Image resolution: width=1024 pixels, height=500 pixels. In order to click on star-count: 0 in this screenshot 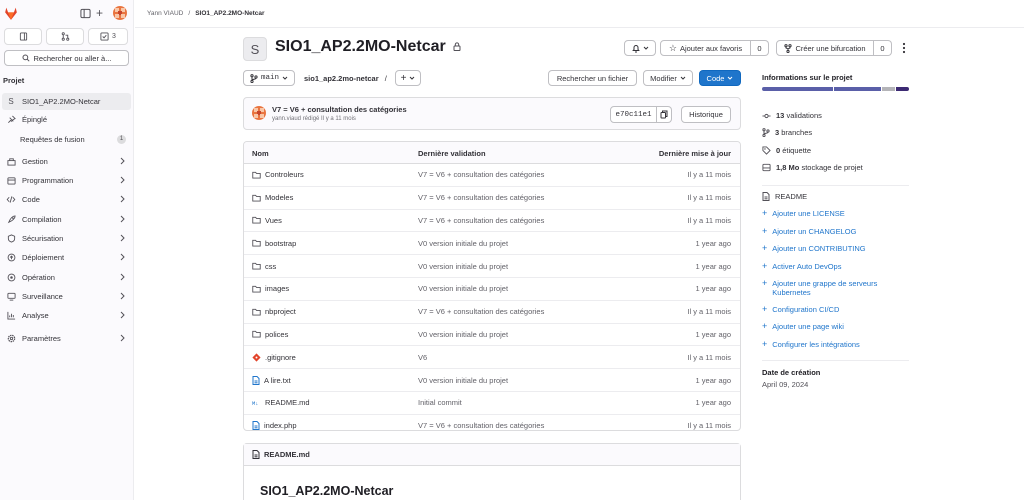, I will do `click(760, 48)`.